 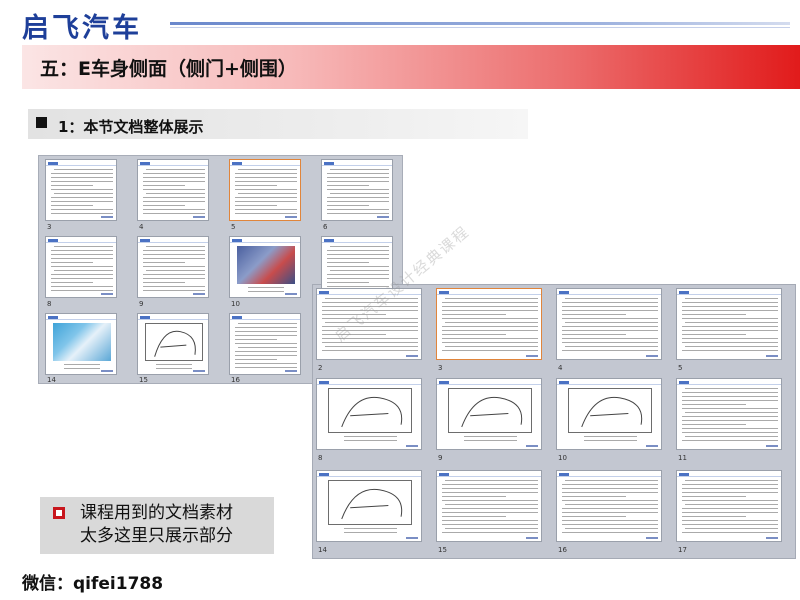 What do you see at coordinates (320, 368) in the screenshot?
I see `right-page-number: 2` at bounding box center [320, 368].